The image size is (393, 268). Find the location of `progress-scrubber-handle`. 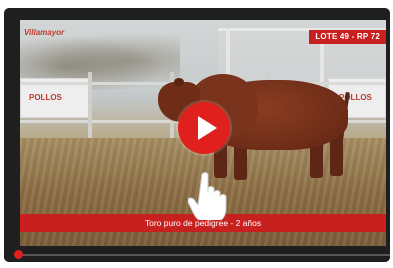

progress-scrubber-handle is located at coordinates (18, 254).